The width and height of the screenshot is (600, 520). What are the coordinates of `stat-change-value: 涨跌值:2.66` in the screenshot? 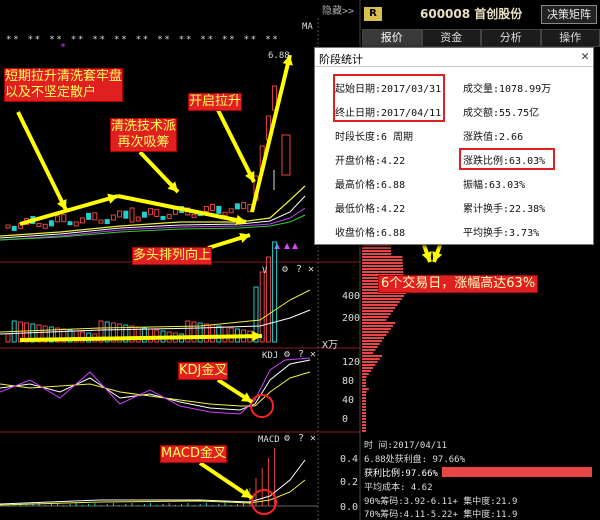 It's located at (493, 137).